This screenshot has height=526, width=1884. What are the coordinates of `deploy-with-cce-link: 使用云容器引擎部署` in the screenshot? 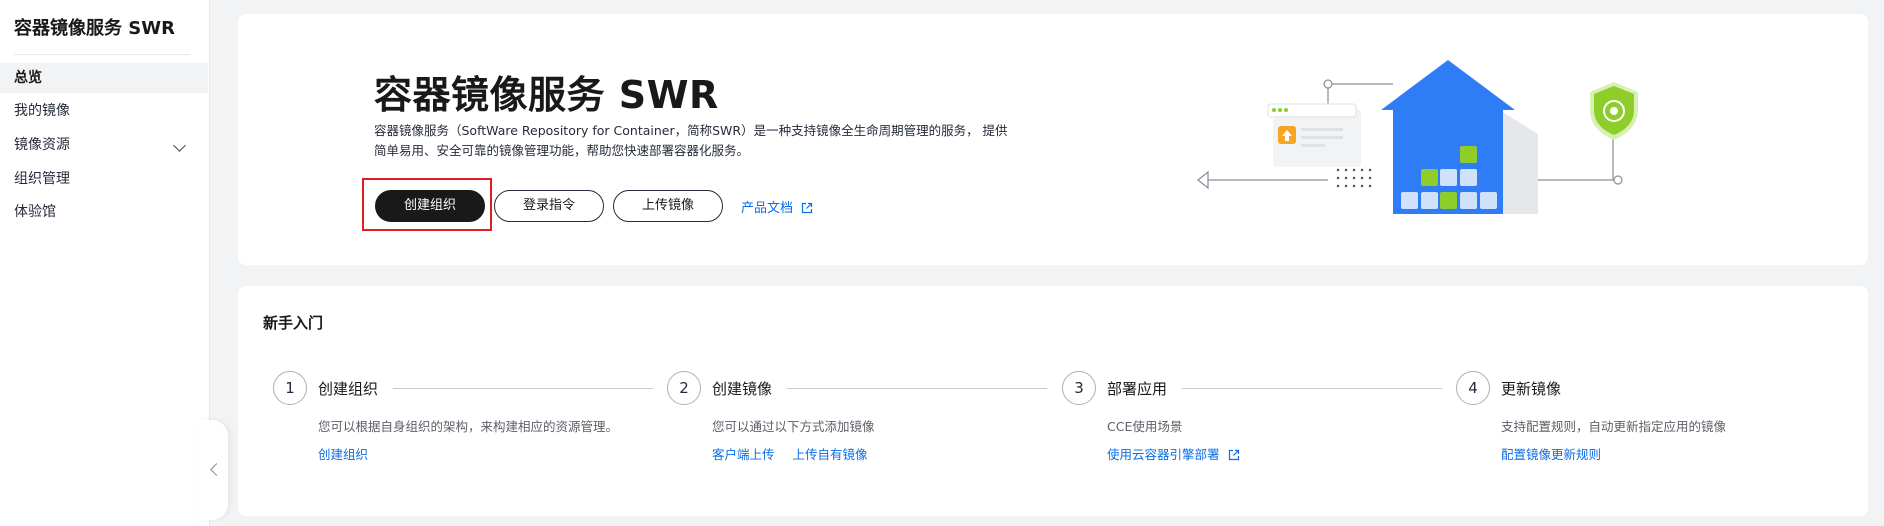 It's located at (1173, 454).